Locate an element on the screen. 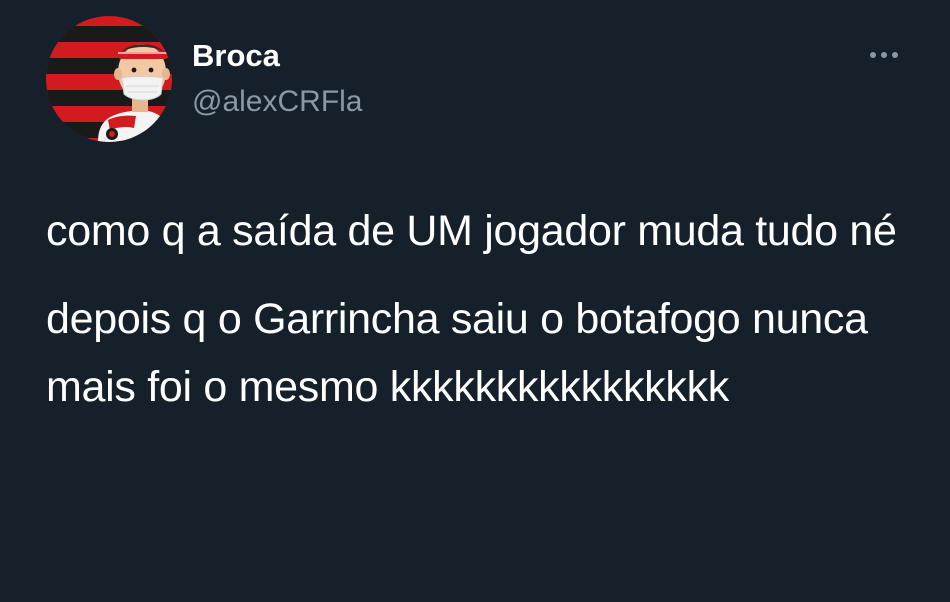  author-handle: @alexCRFla is located at coordinates (277, 102).